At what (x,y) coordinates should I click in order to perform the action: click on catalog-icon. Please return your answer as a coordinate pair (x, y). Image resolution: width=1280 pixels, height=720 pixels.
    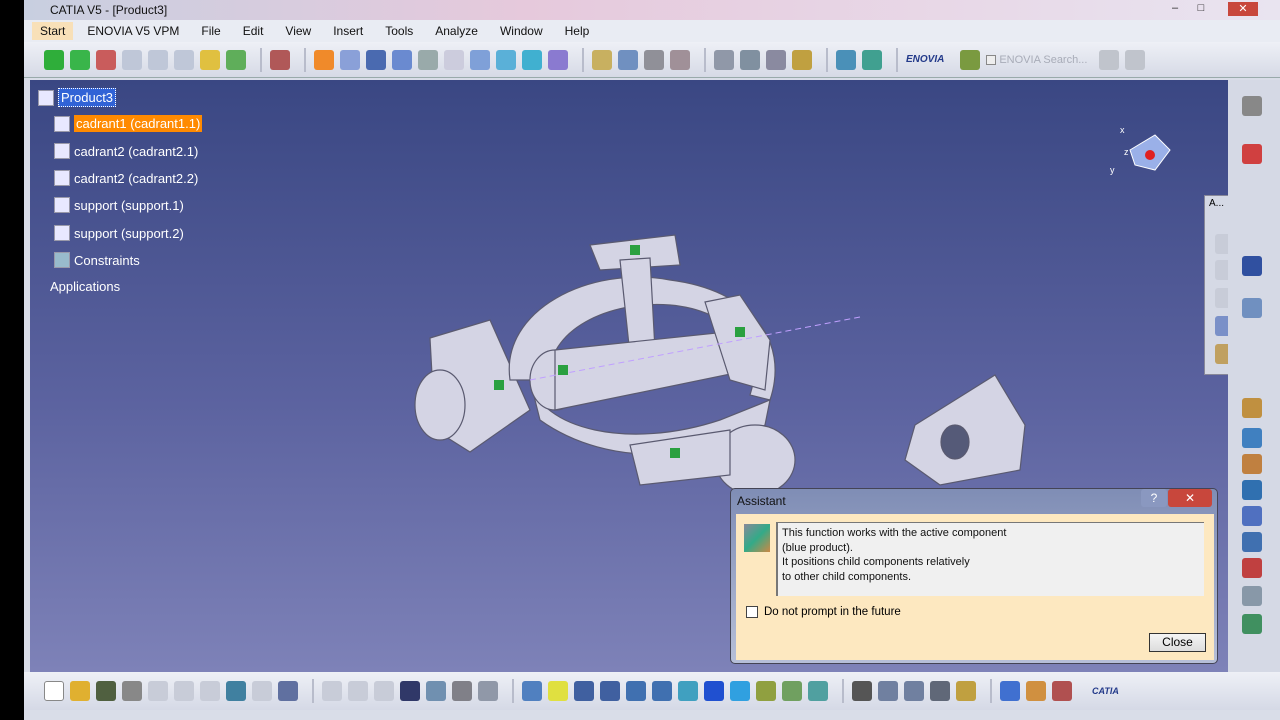
    Looking at the image, I should click on (280, 59).